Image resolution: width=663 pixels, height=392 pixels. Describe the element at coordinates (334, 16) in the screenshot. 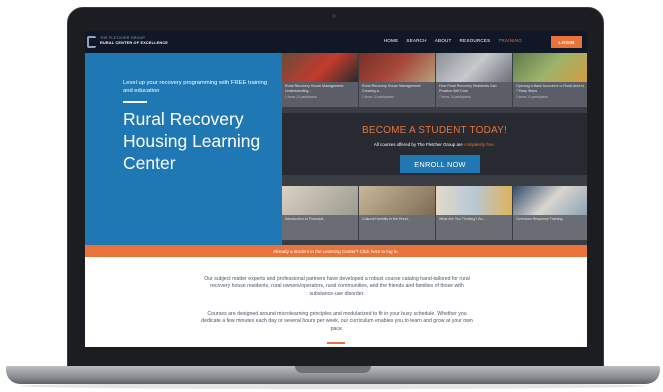

I see `webcam-icon` at that location.